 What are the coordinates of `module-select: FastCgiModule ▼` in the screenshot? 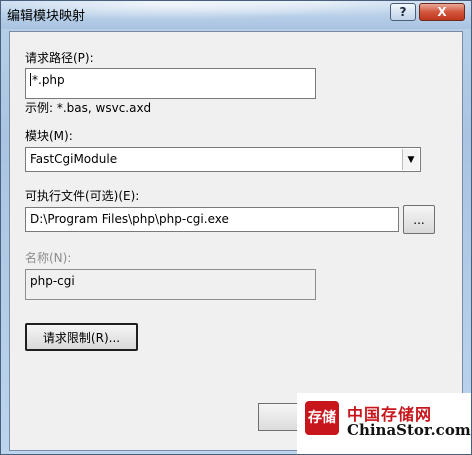 It's located at (223, 159).